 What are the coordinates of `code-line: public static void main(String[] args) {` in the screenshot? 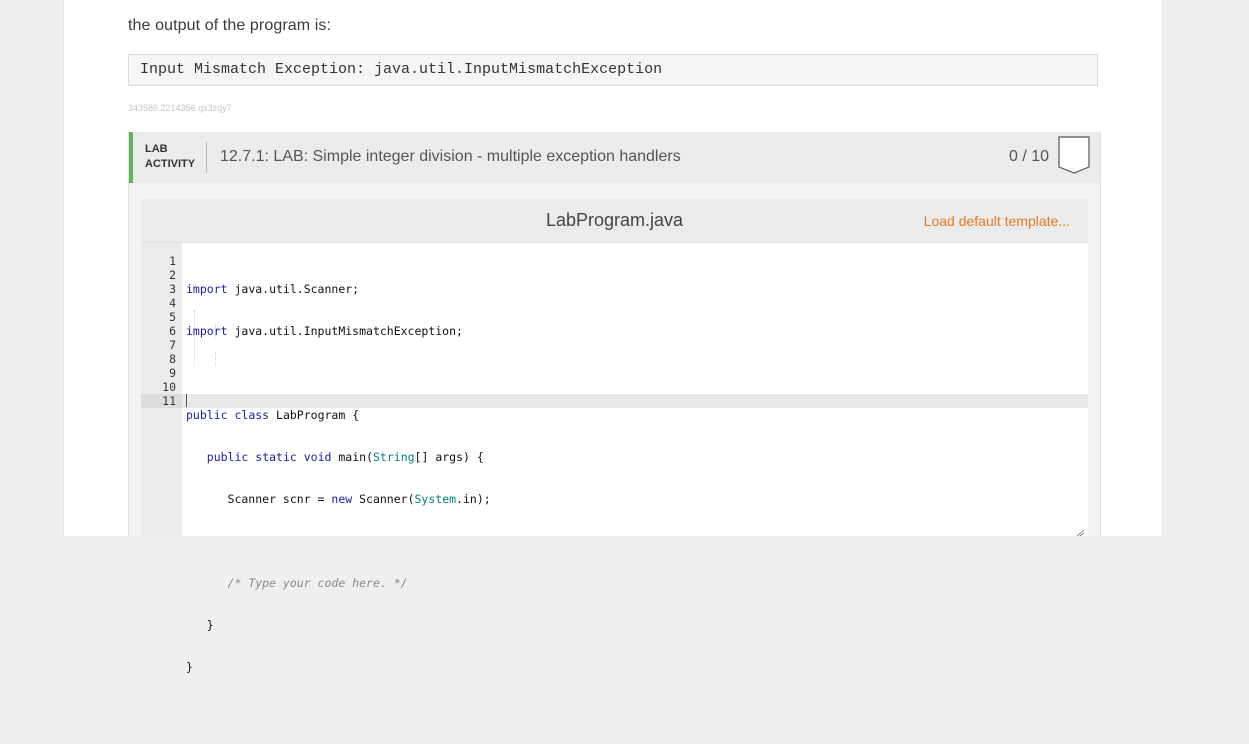 It's located at (345, 457).